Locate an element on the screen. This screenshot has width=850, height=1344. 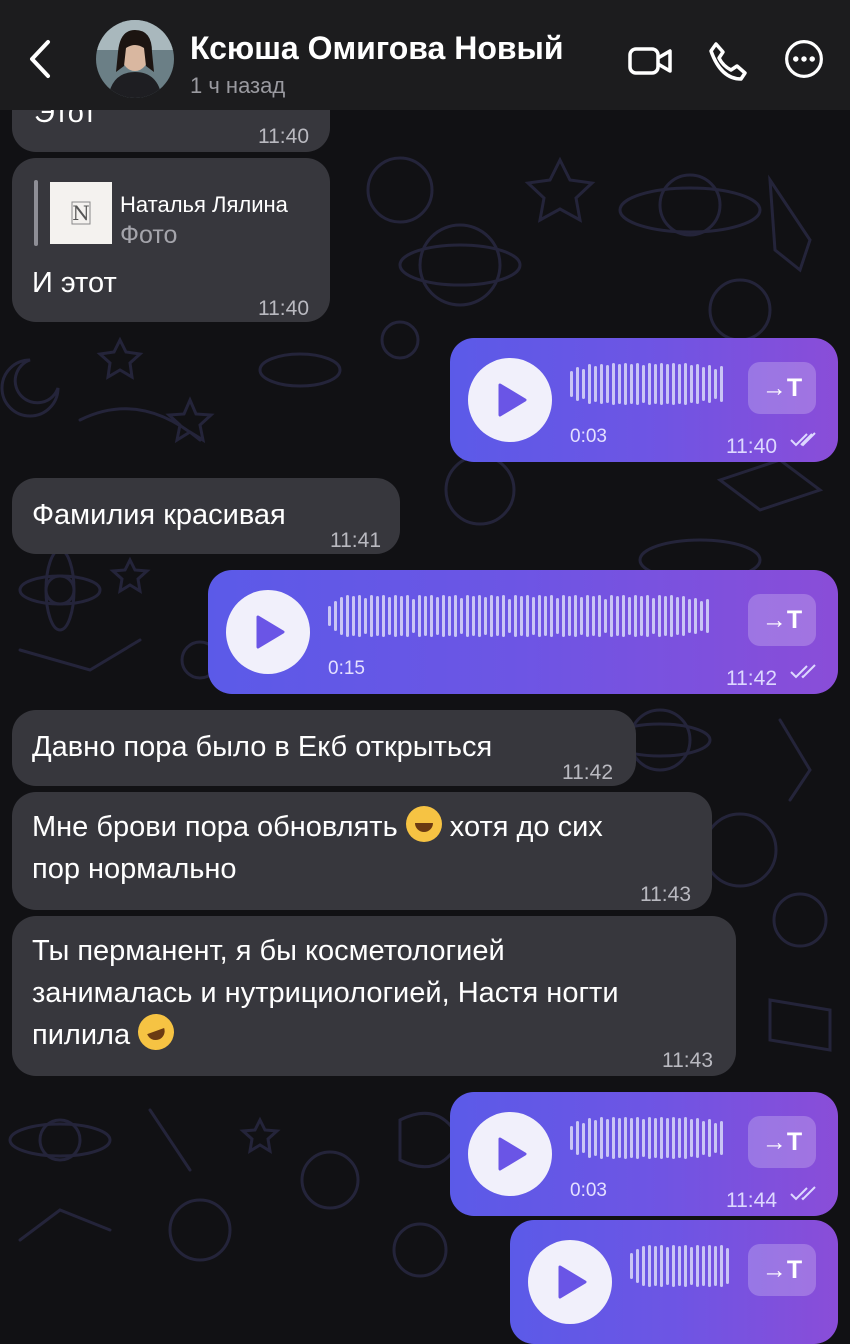
voice-message-outgoing: 0:03 →T 11:40 is located at coordinates (644, 400).